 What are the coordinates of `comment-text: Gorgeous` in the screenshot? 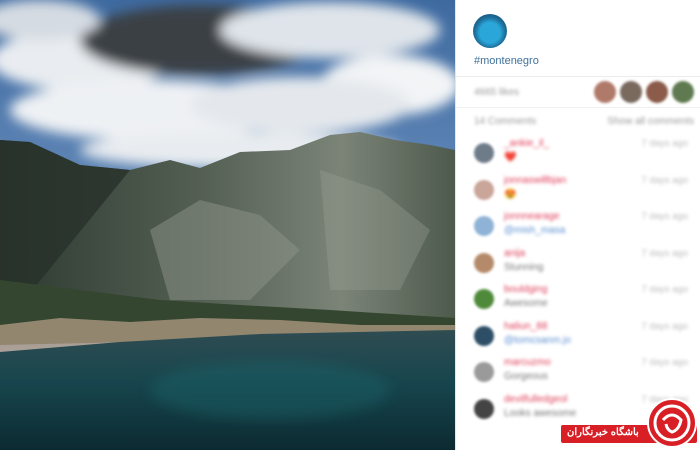 It's located at (526, 376).